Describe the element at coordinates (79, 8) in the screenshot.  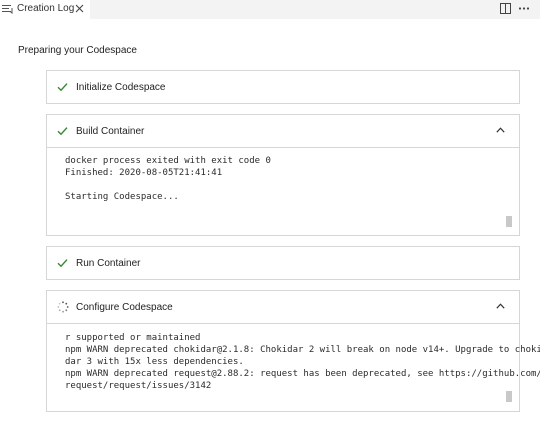
I see `close-icon` at that location.